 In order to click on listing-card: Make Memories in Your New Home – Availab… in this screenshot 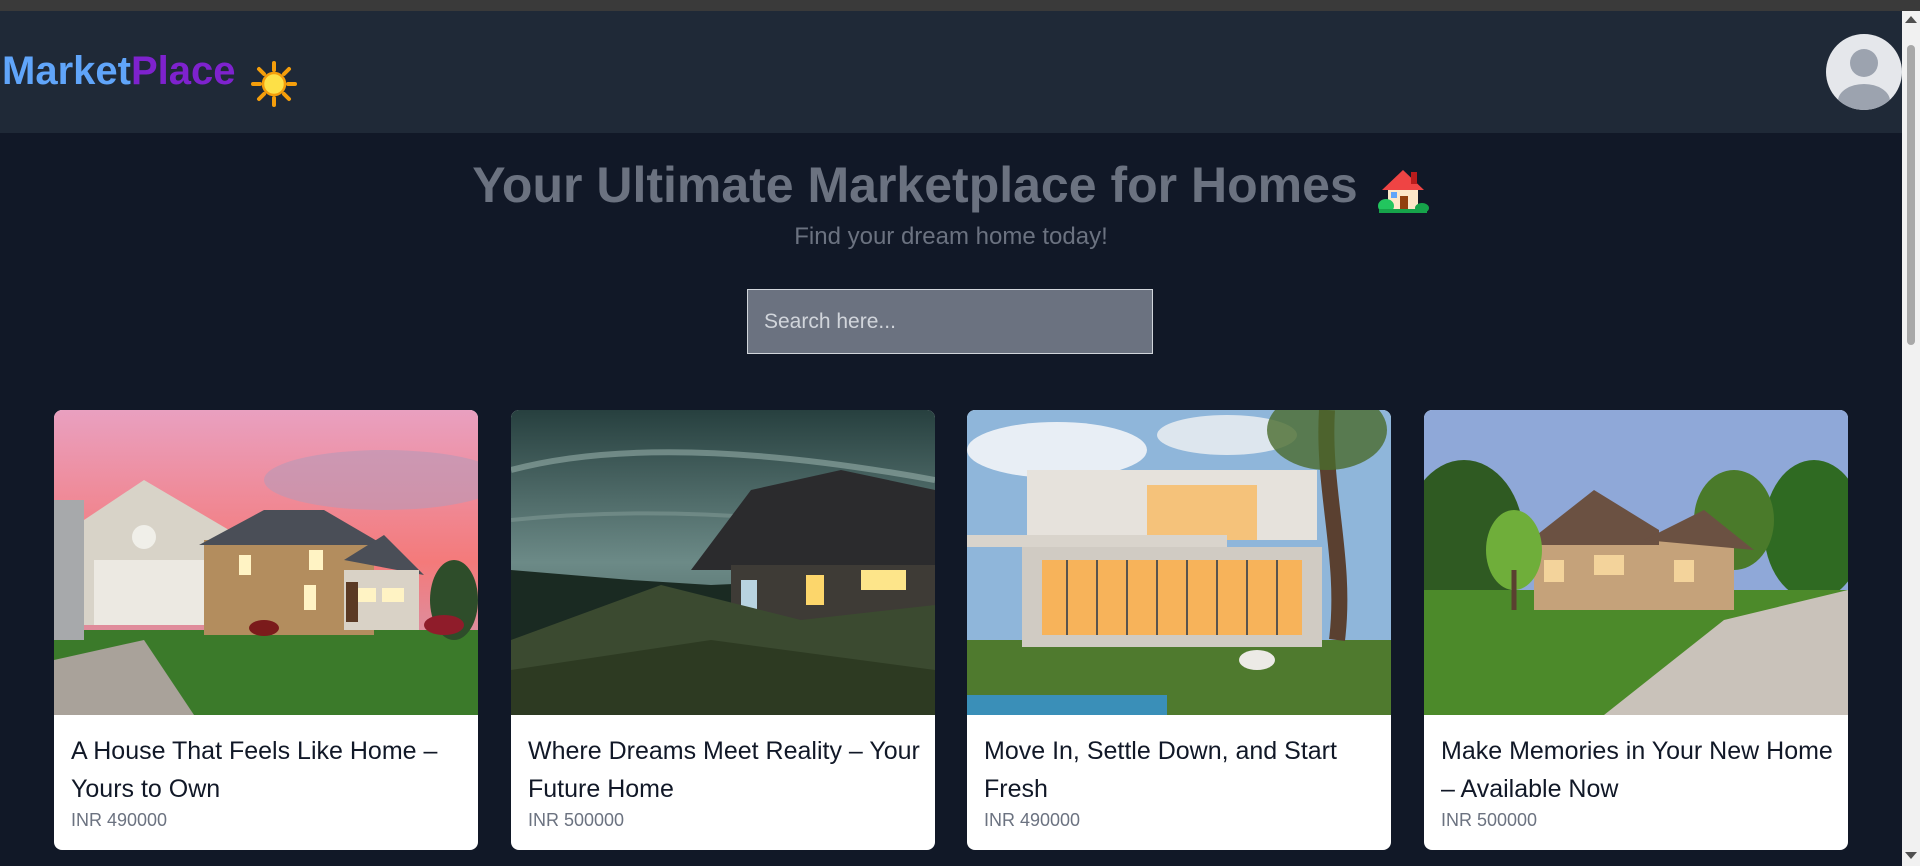, I will do `click(1636, 630)`.